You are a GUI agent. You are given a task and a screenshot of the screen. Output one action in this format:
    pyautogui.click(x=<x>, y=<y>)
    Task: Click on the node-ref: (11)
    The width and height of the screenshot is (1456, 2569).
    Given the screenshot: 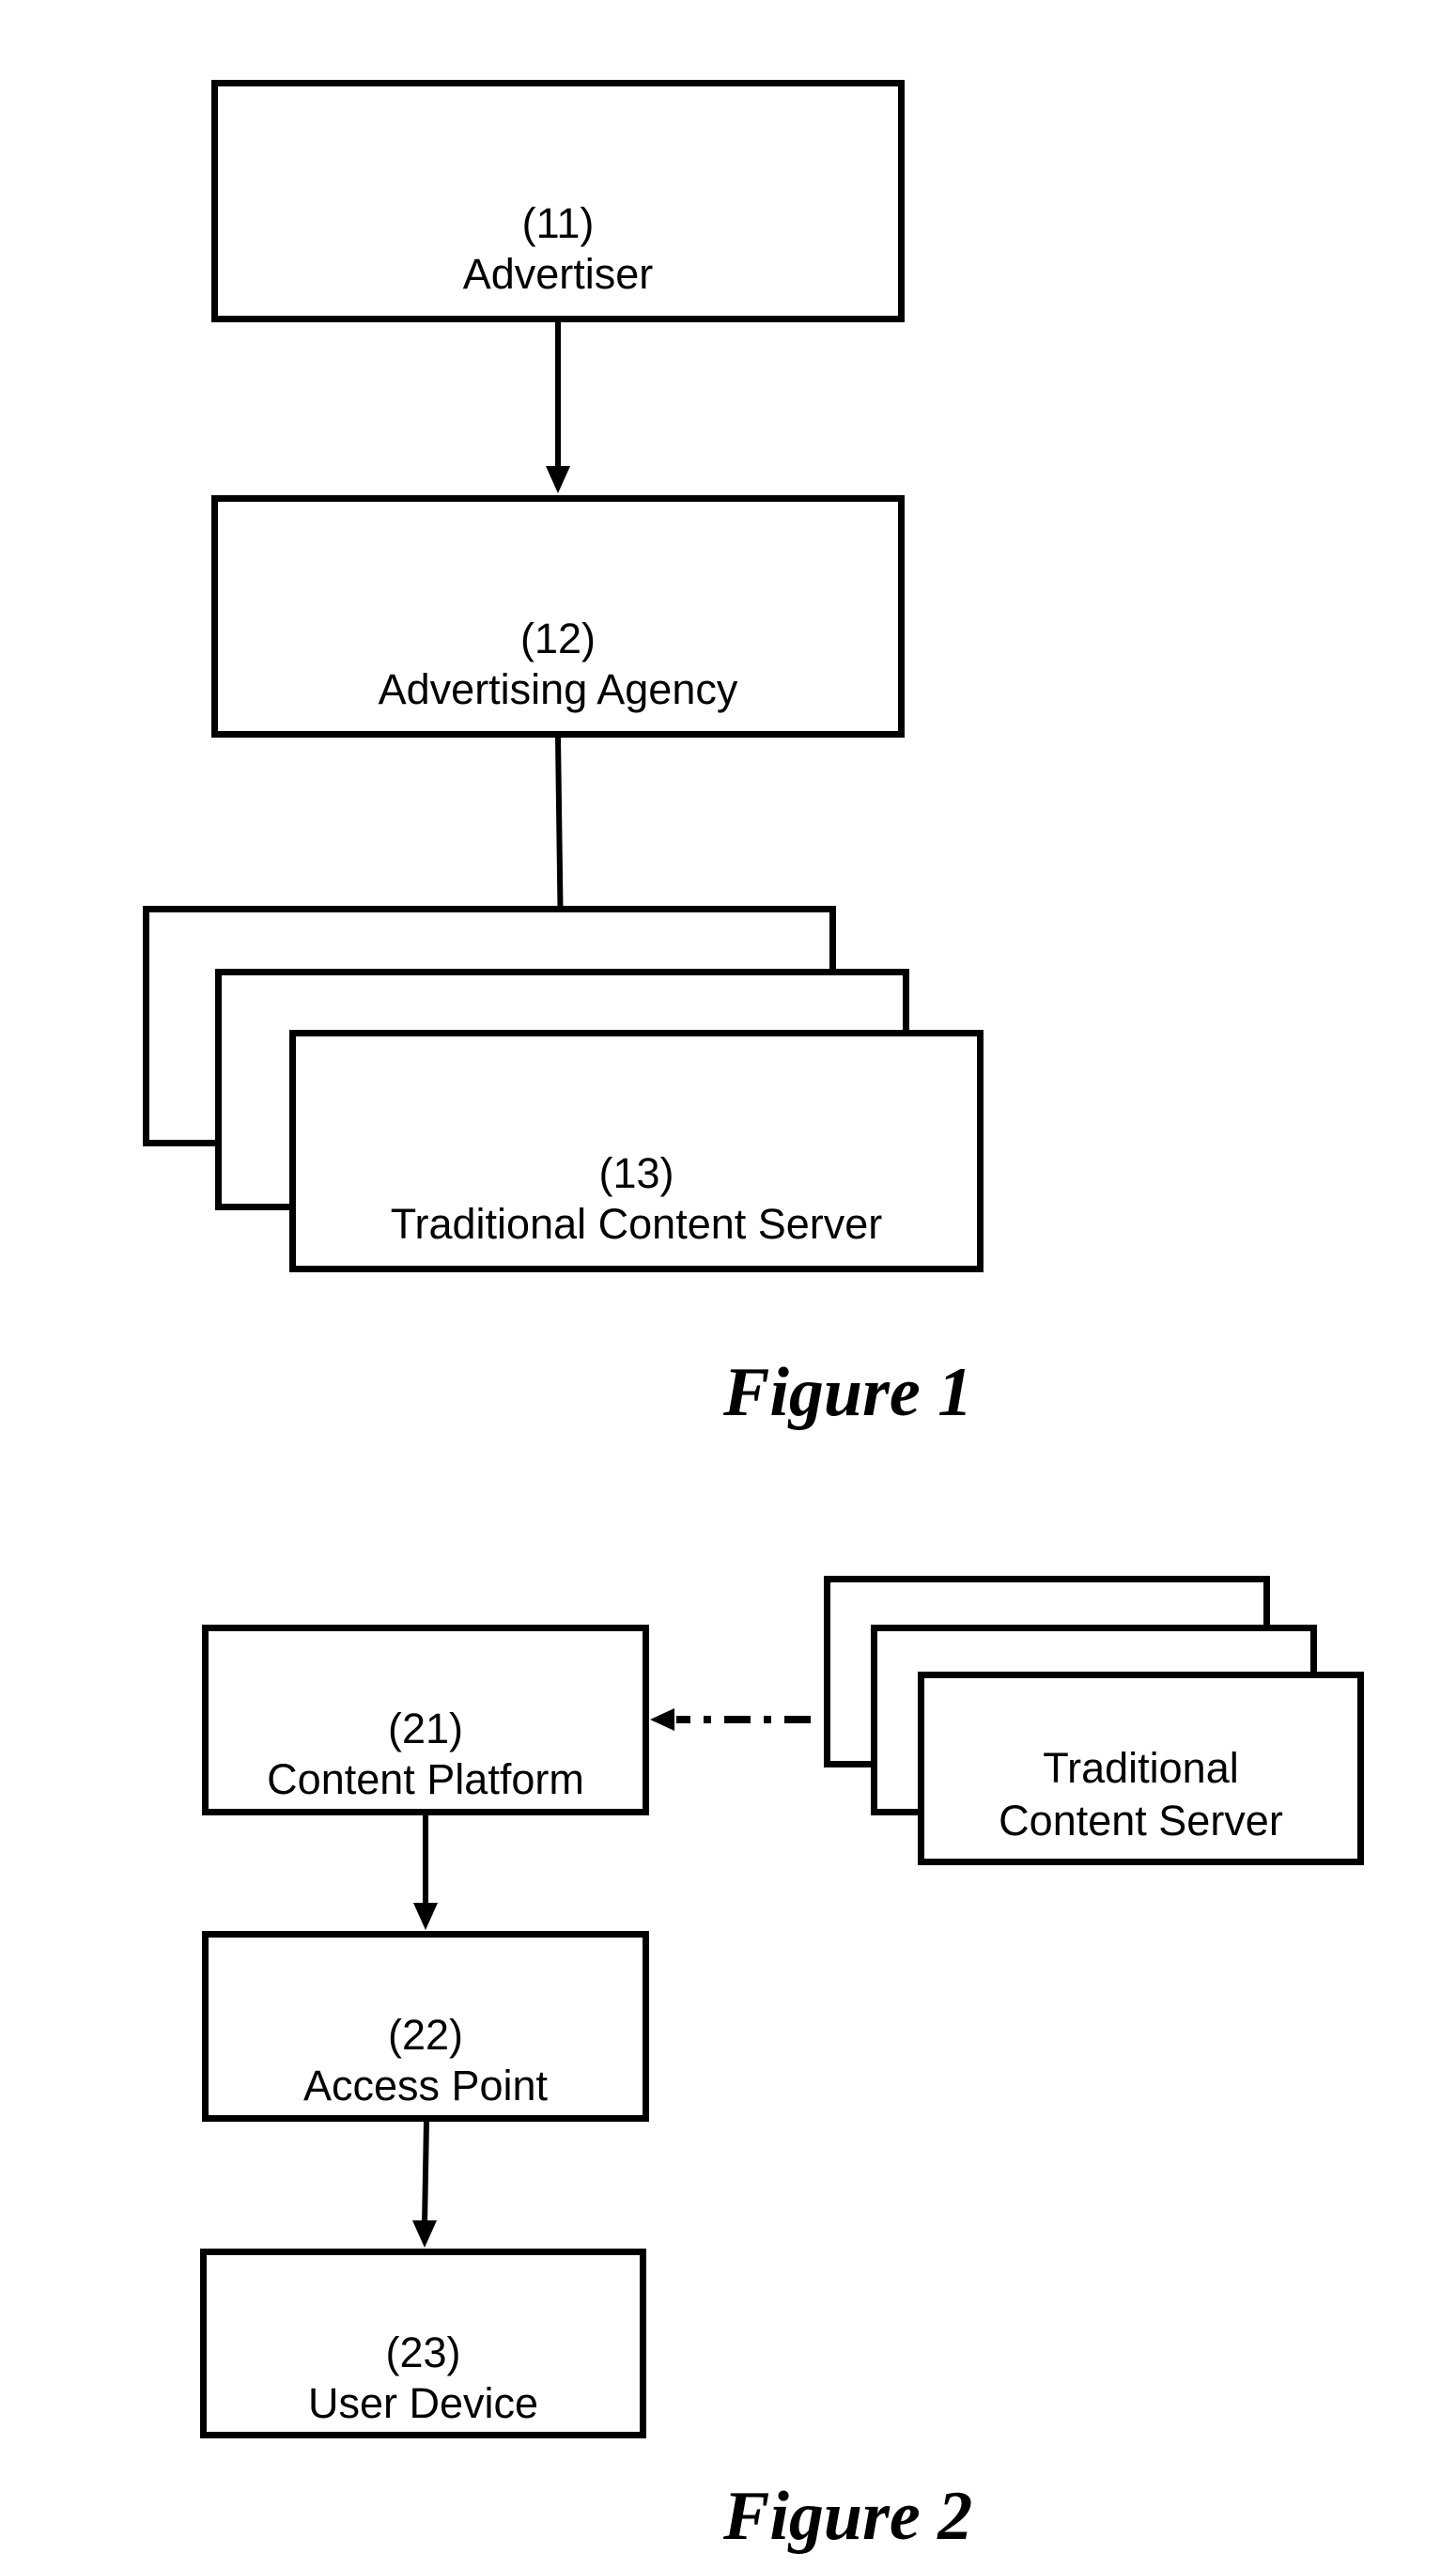 What is the action you would take?
    pyautogui.click(x=558, y=223)
    